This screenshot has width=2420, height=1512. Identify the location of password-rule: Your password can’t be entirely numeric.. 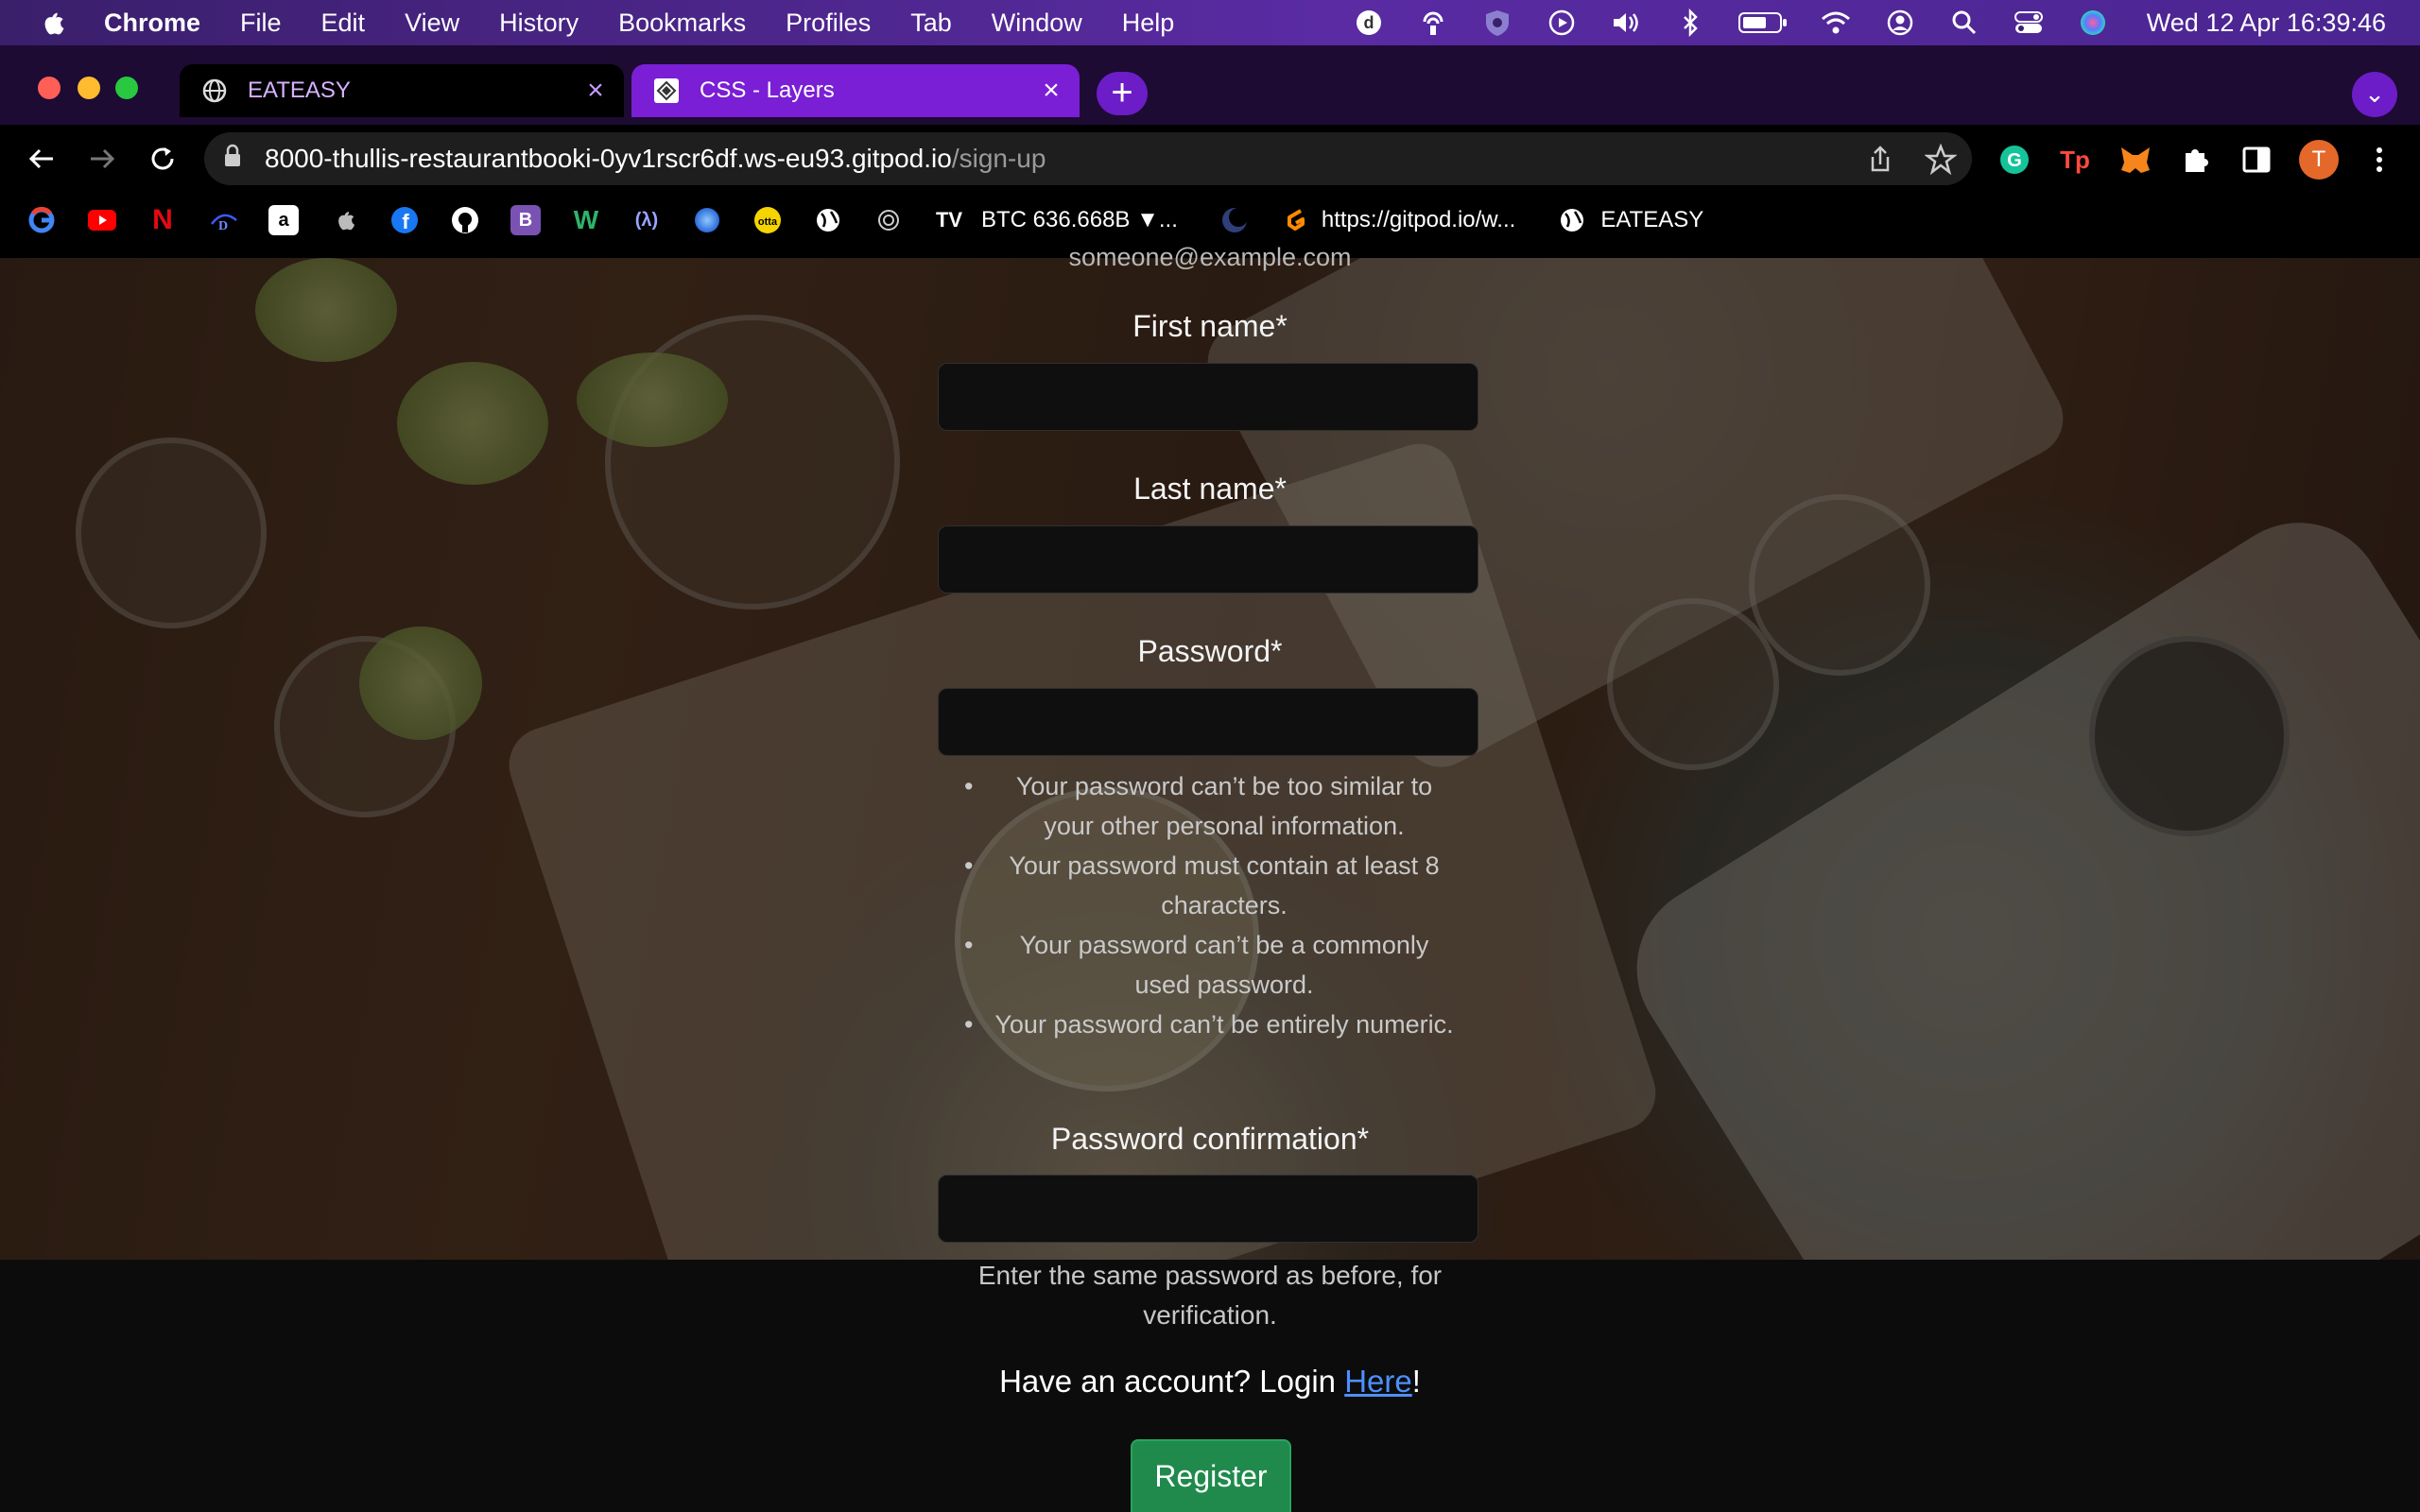
(1210, 1024).